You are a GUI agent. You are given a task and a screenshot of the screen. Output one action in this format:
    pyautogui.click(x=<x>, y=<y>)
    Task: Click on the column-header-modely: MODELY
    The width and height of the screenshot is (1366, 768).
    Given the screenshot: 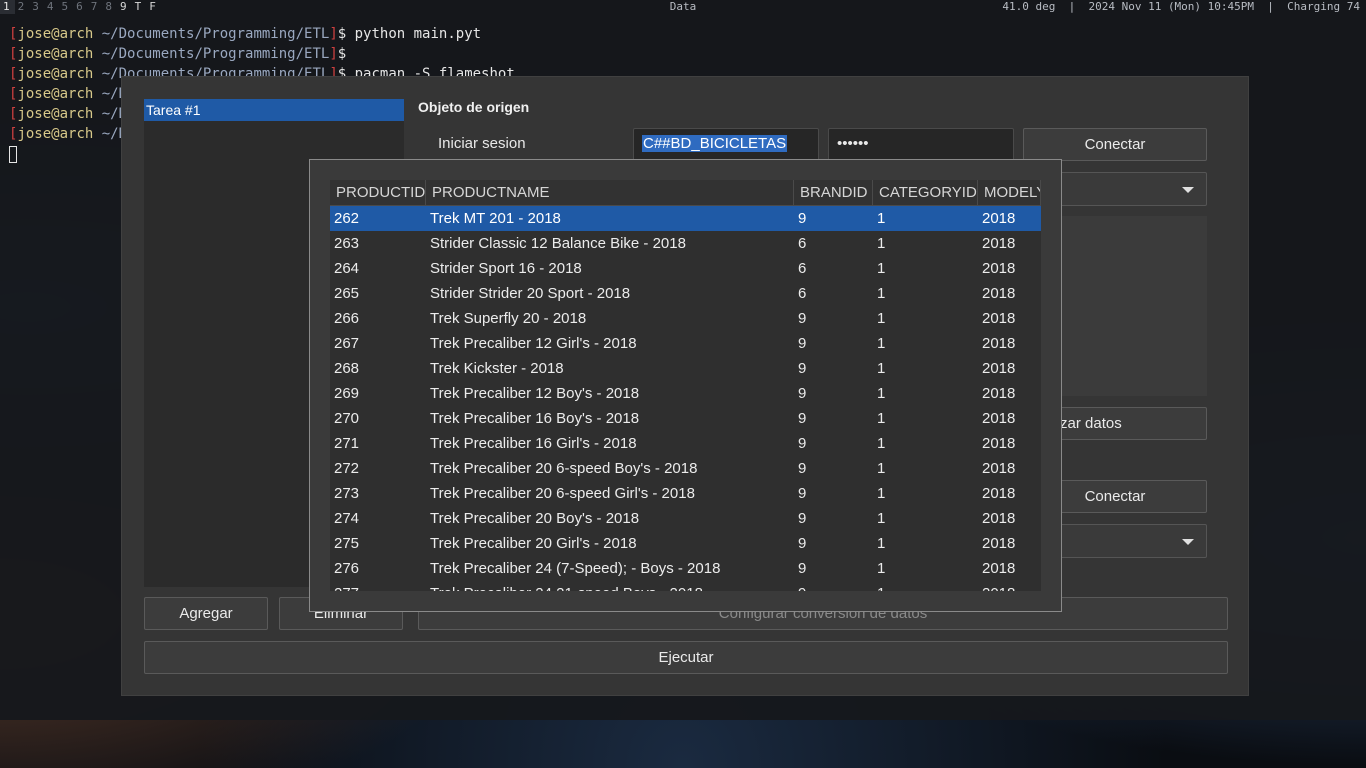 What is the action you would take?
    pyautogui.click(x=1009, y=193)
    